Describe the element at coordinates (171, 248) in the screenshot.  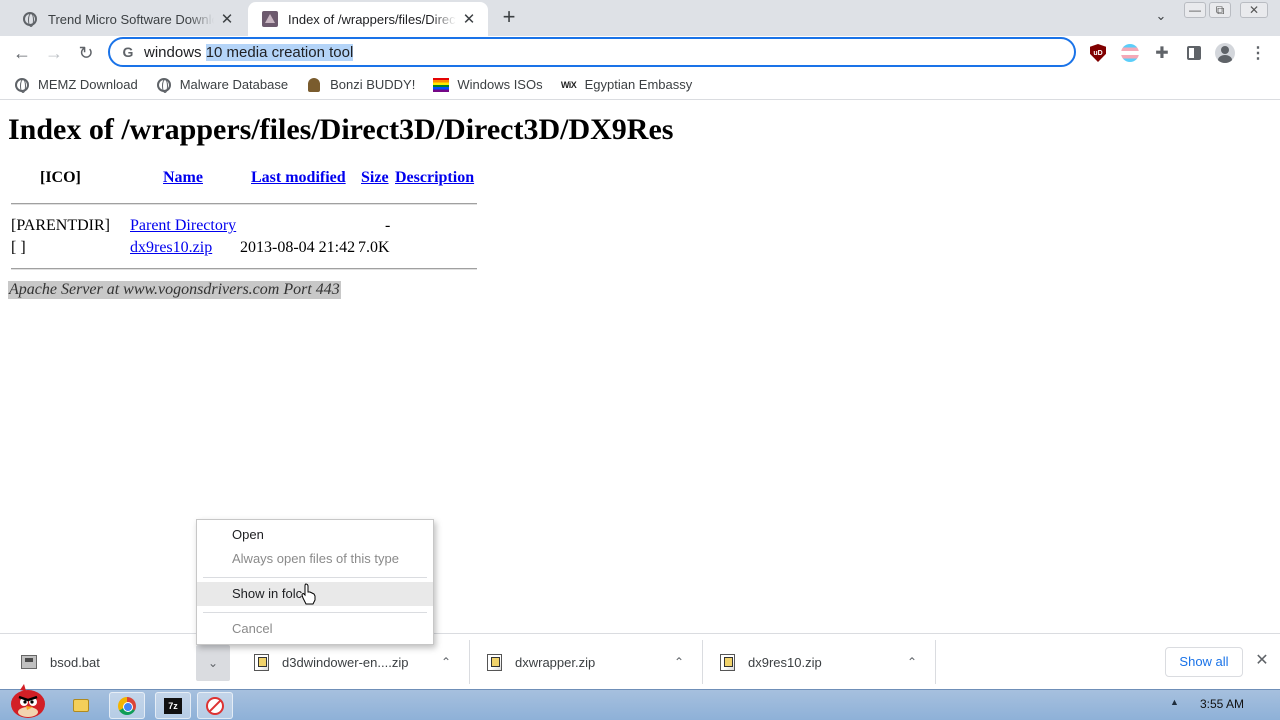
I see `dx9res10-zip-link: dx9res10.zip` at that location.